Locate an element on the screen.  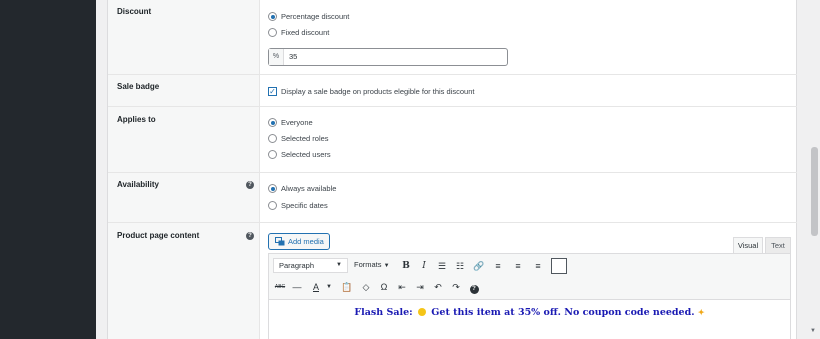
selected-users-label: Selected users is located at coordinates (306, 154).